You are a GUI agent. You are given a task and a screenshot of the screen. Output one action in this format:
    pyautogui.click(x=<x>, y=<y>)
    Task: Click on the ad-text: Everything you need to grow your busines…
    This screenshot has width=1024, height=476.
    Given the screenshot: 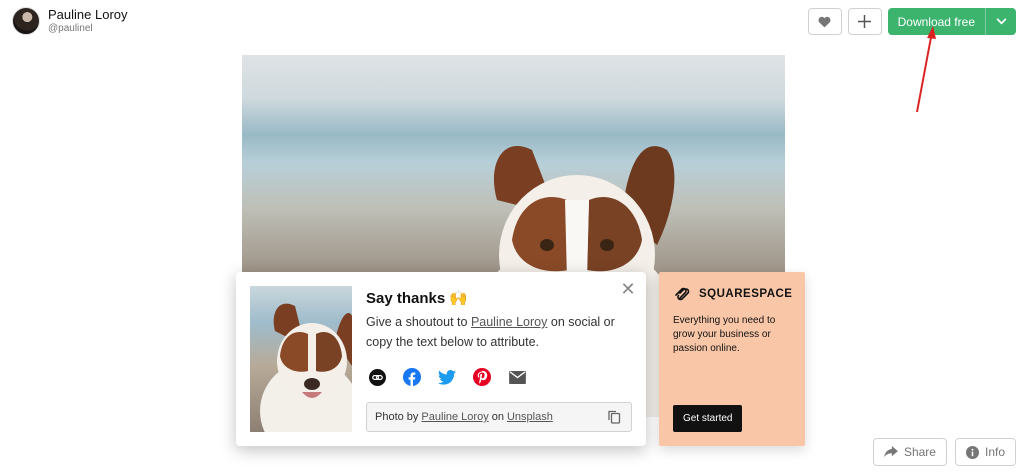 What is the action you would take?
    pyautogui.click(x=724, y=334)
    